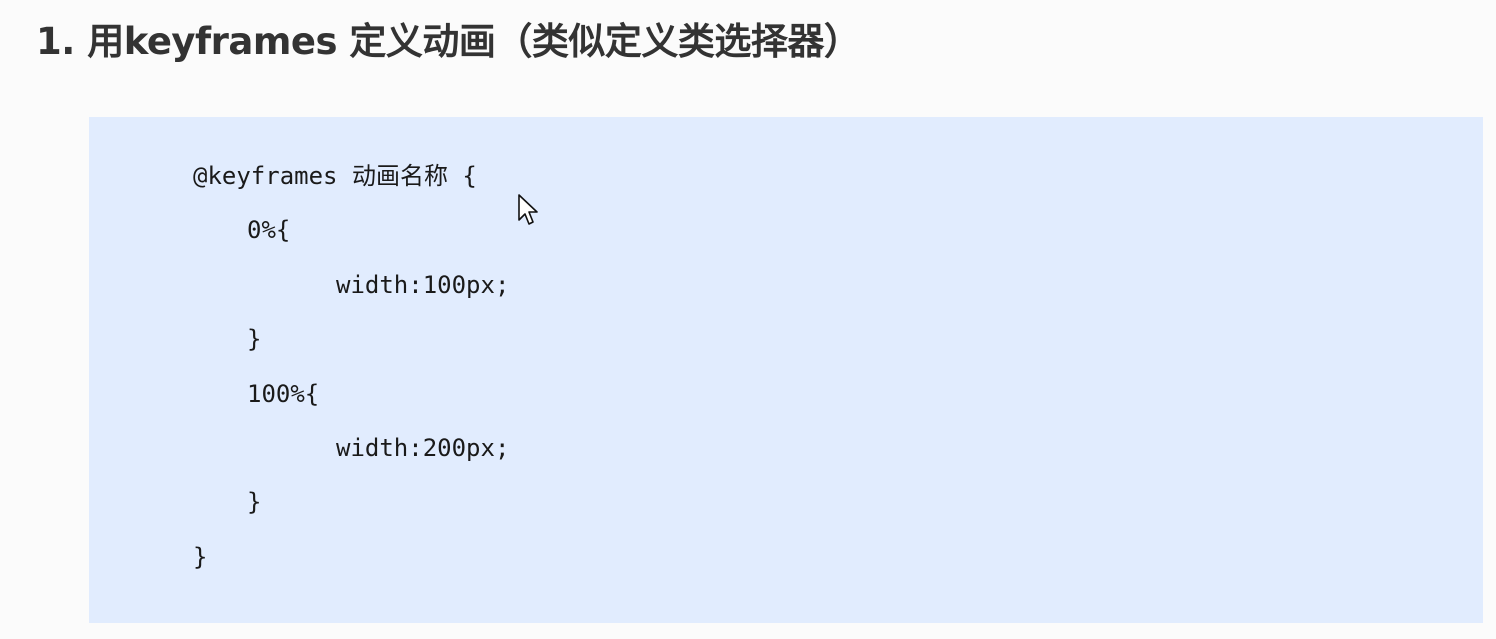  What do you see at coordinates (335, 176) in the screenshot?
I see `code-line: @keyframes 动画名称 {` at bounding box center [335, 176].